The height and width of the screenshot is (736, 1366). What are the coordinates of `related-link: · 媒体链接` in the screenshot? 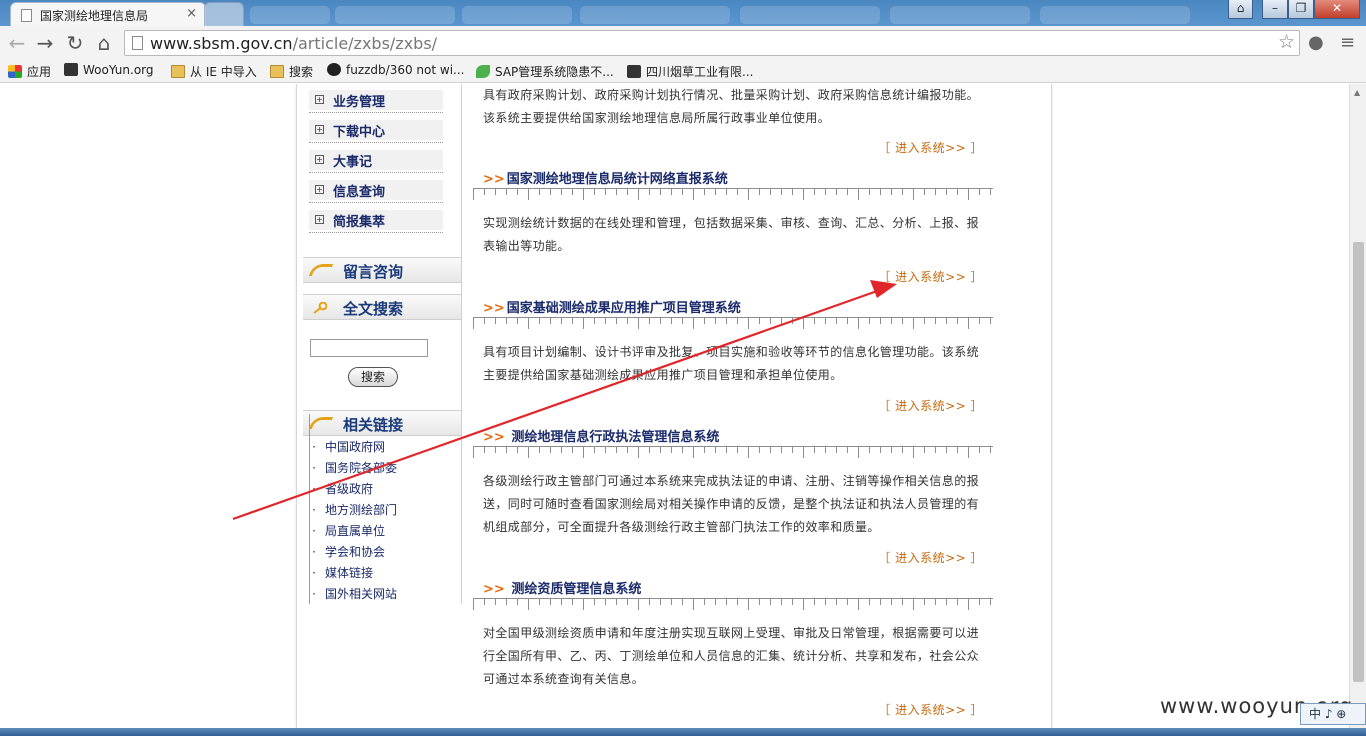 It's located at (338, 572).